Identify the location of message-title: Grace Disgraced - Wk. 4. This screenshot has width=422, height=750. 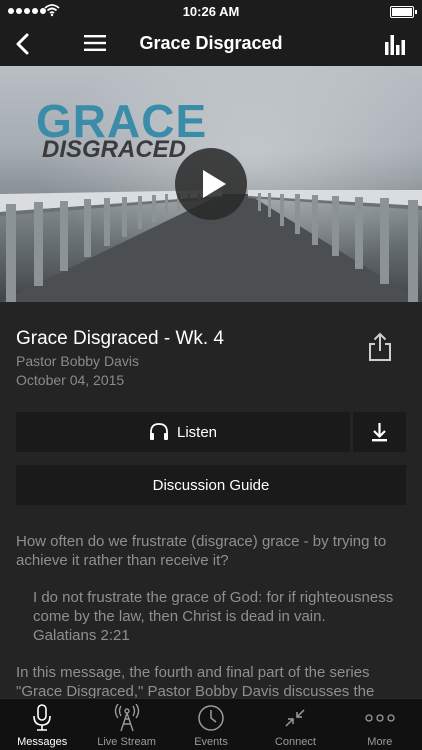
(120, 338).